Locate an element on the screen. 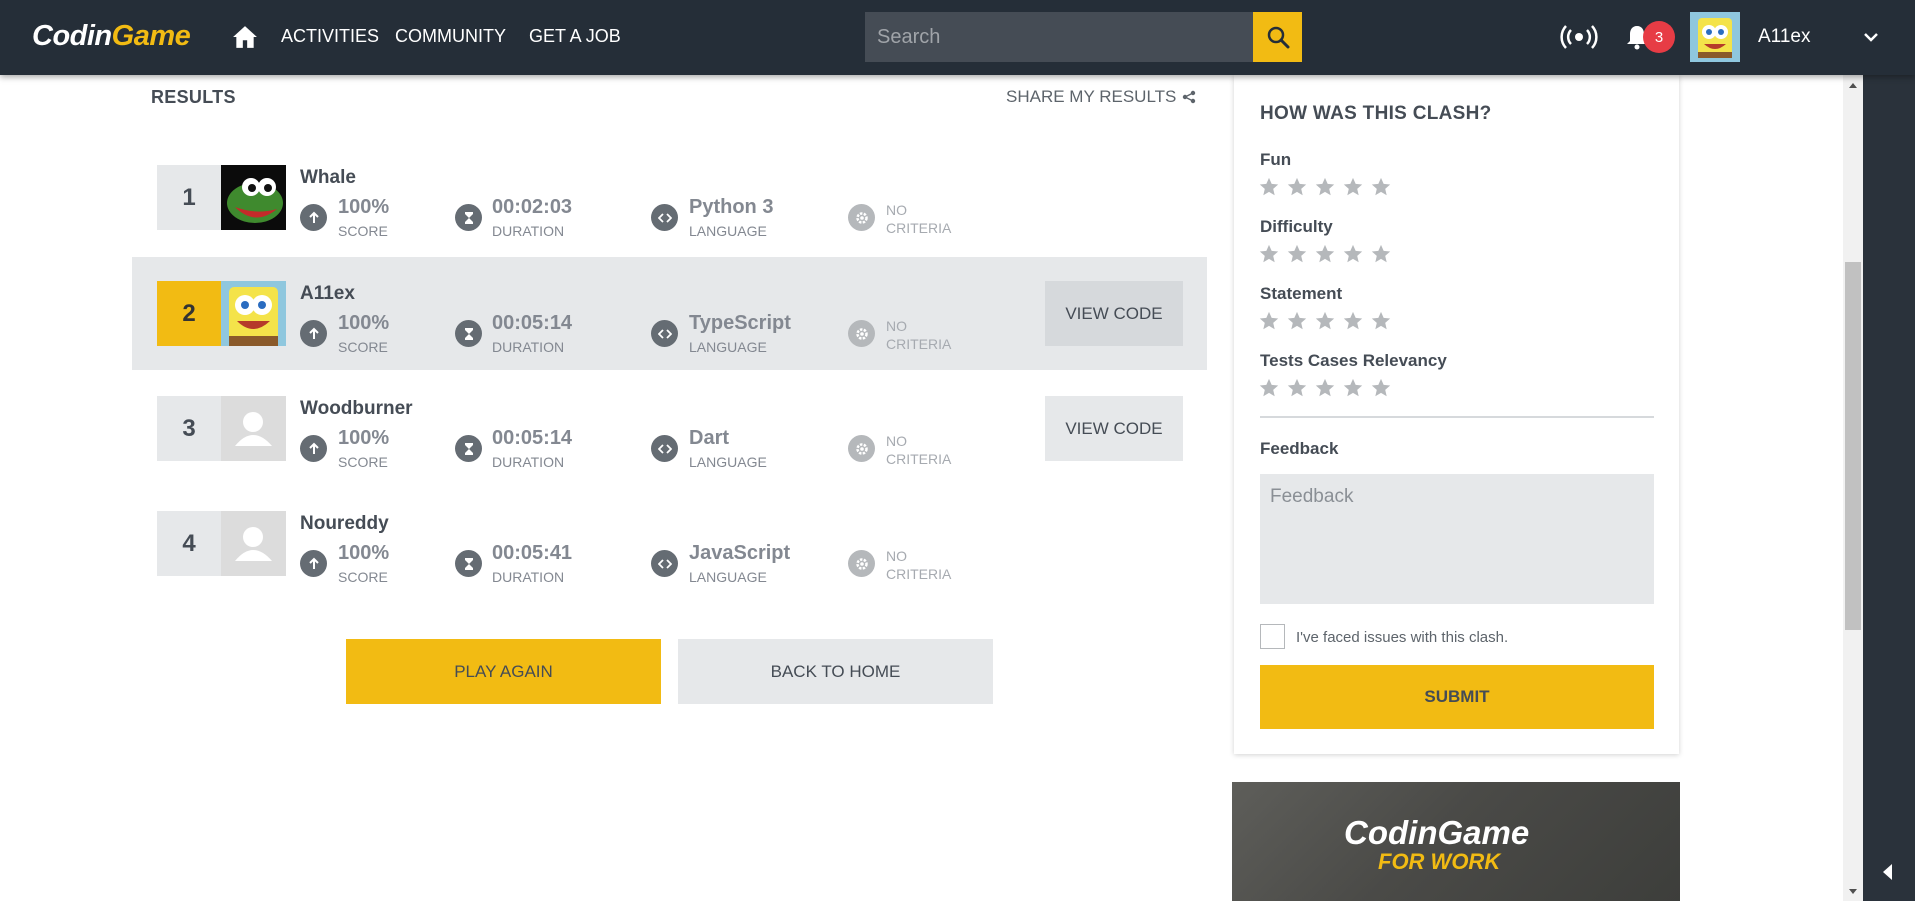 The height and width of the screenshot is (901, 1915). user-avatar is located at coordinates (1715, 37).